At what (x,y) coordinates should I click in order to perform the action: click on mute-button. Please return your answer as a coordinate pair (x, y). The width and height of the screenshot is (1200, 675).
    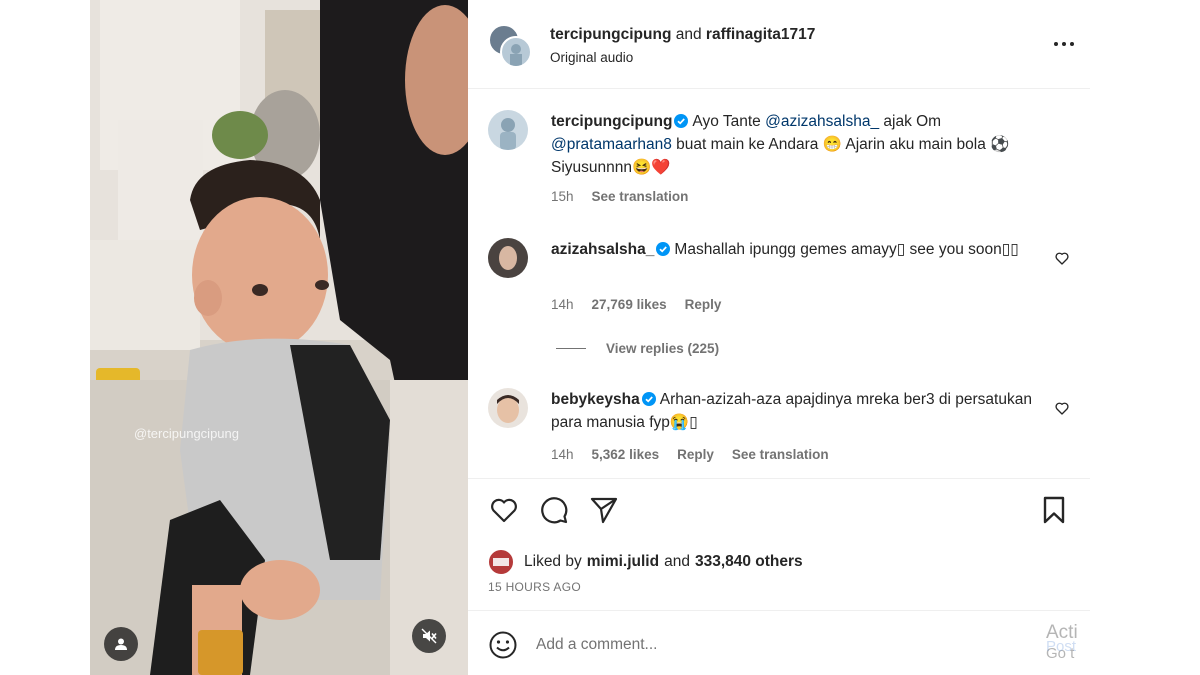
    Looking at the image, I should click on (429, 636).